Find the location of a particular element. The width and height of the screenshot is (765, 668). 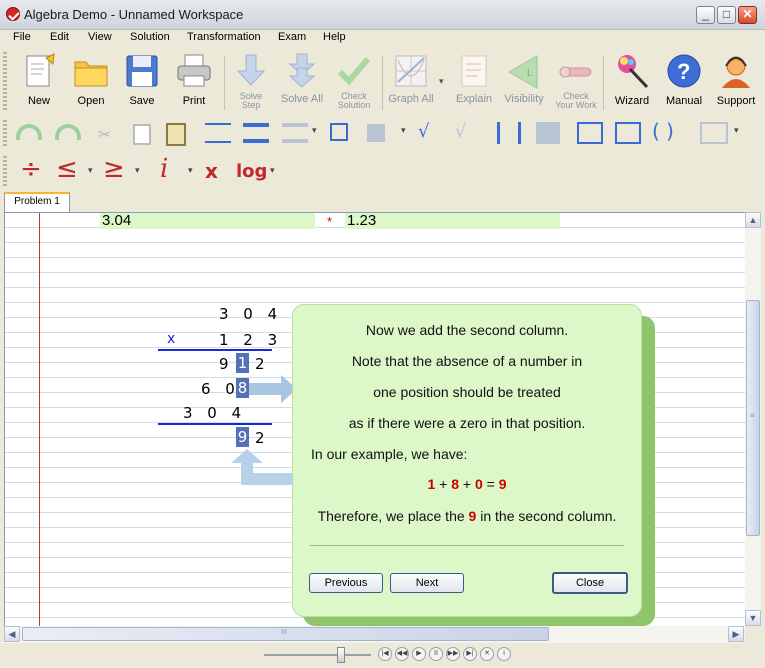

visibility-button: L Visibility is located at coordinates (524, 83).